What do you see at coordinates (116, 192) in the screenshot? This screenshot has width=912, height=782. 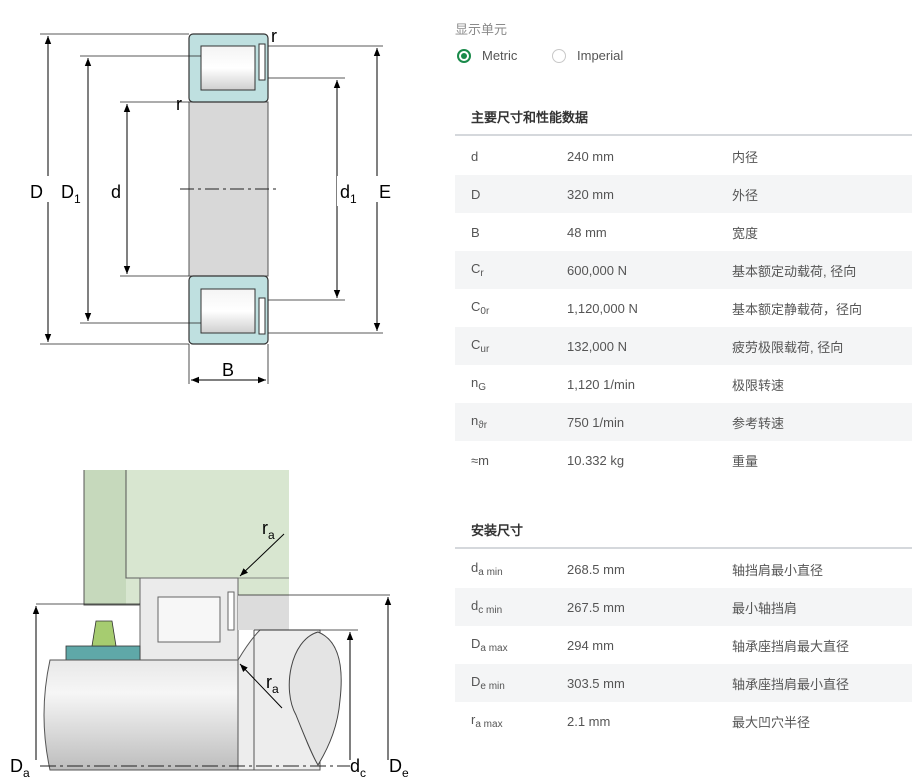 I see `dim-label-d: d` at bounding box center [116, 192].